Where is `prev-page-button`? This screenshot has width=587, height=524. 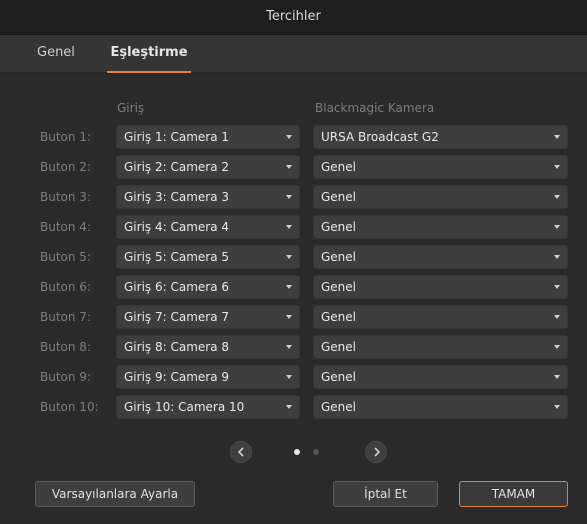 prev-page-button is located at coordinates (241, 452).